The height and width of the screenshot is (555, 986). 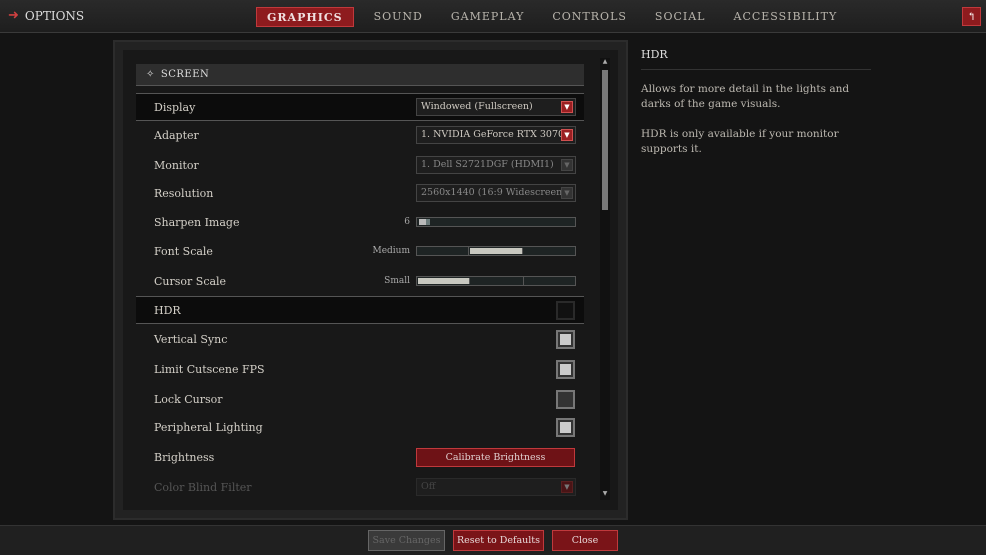 I want to click on sharpen-slider, so click(x=496, y=222).